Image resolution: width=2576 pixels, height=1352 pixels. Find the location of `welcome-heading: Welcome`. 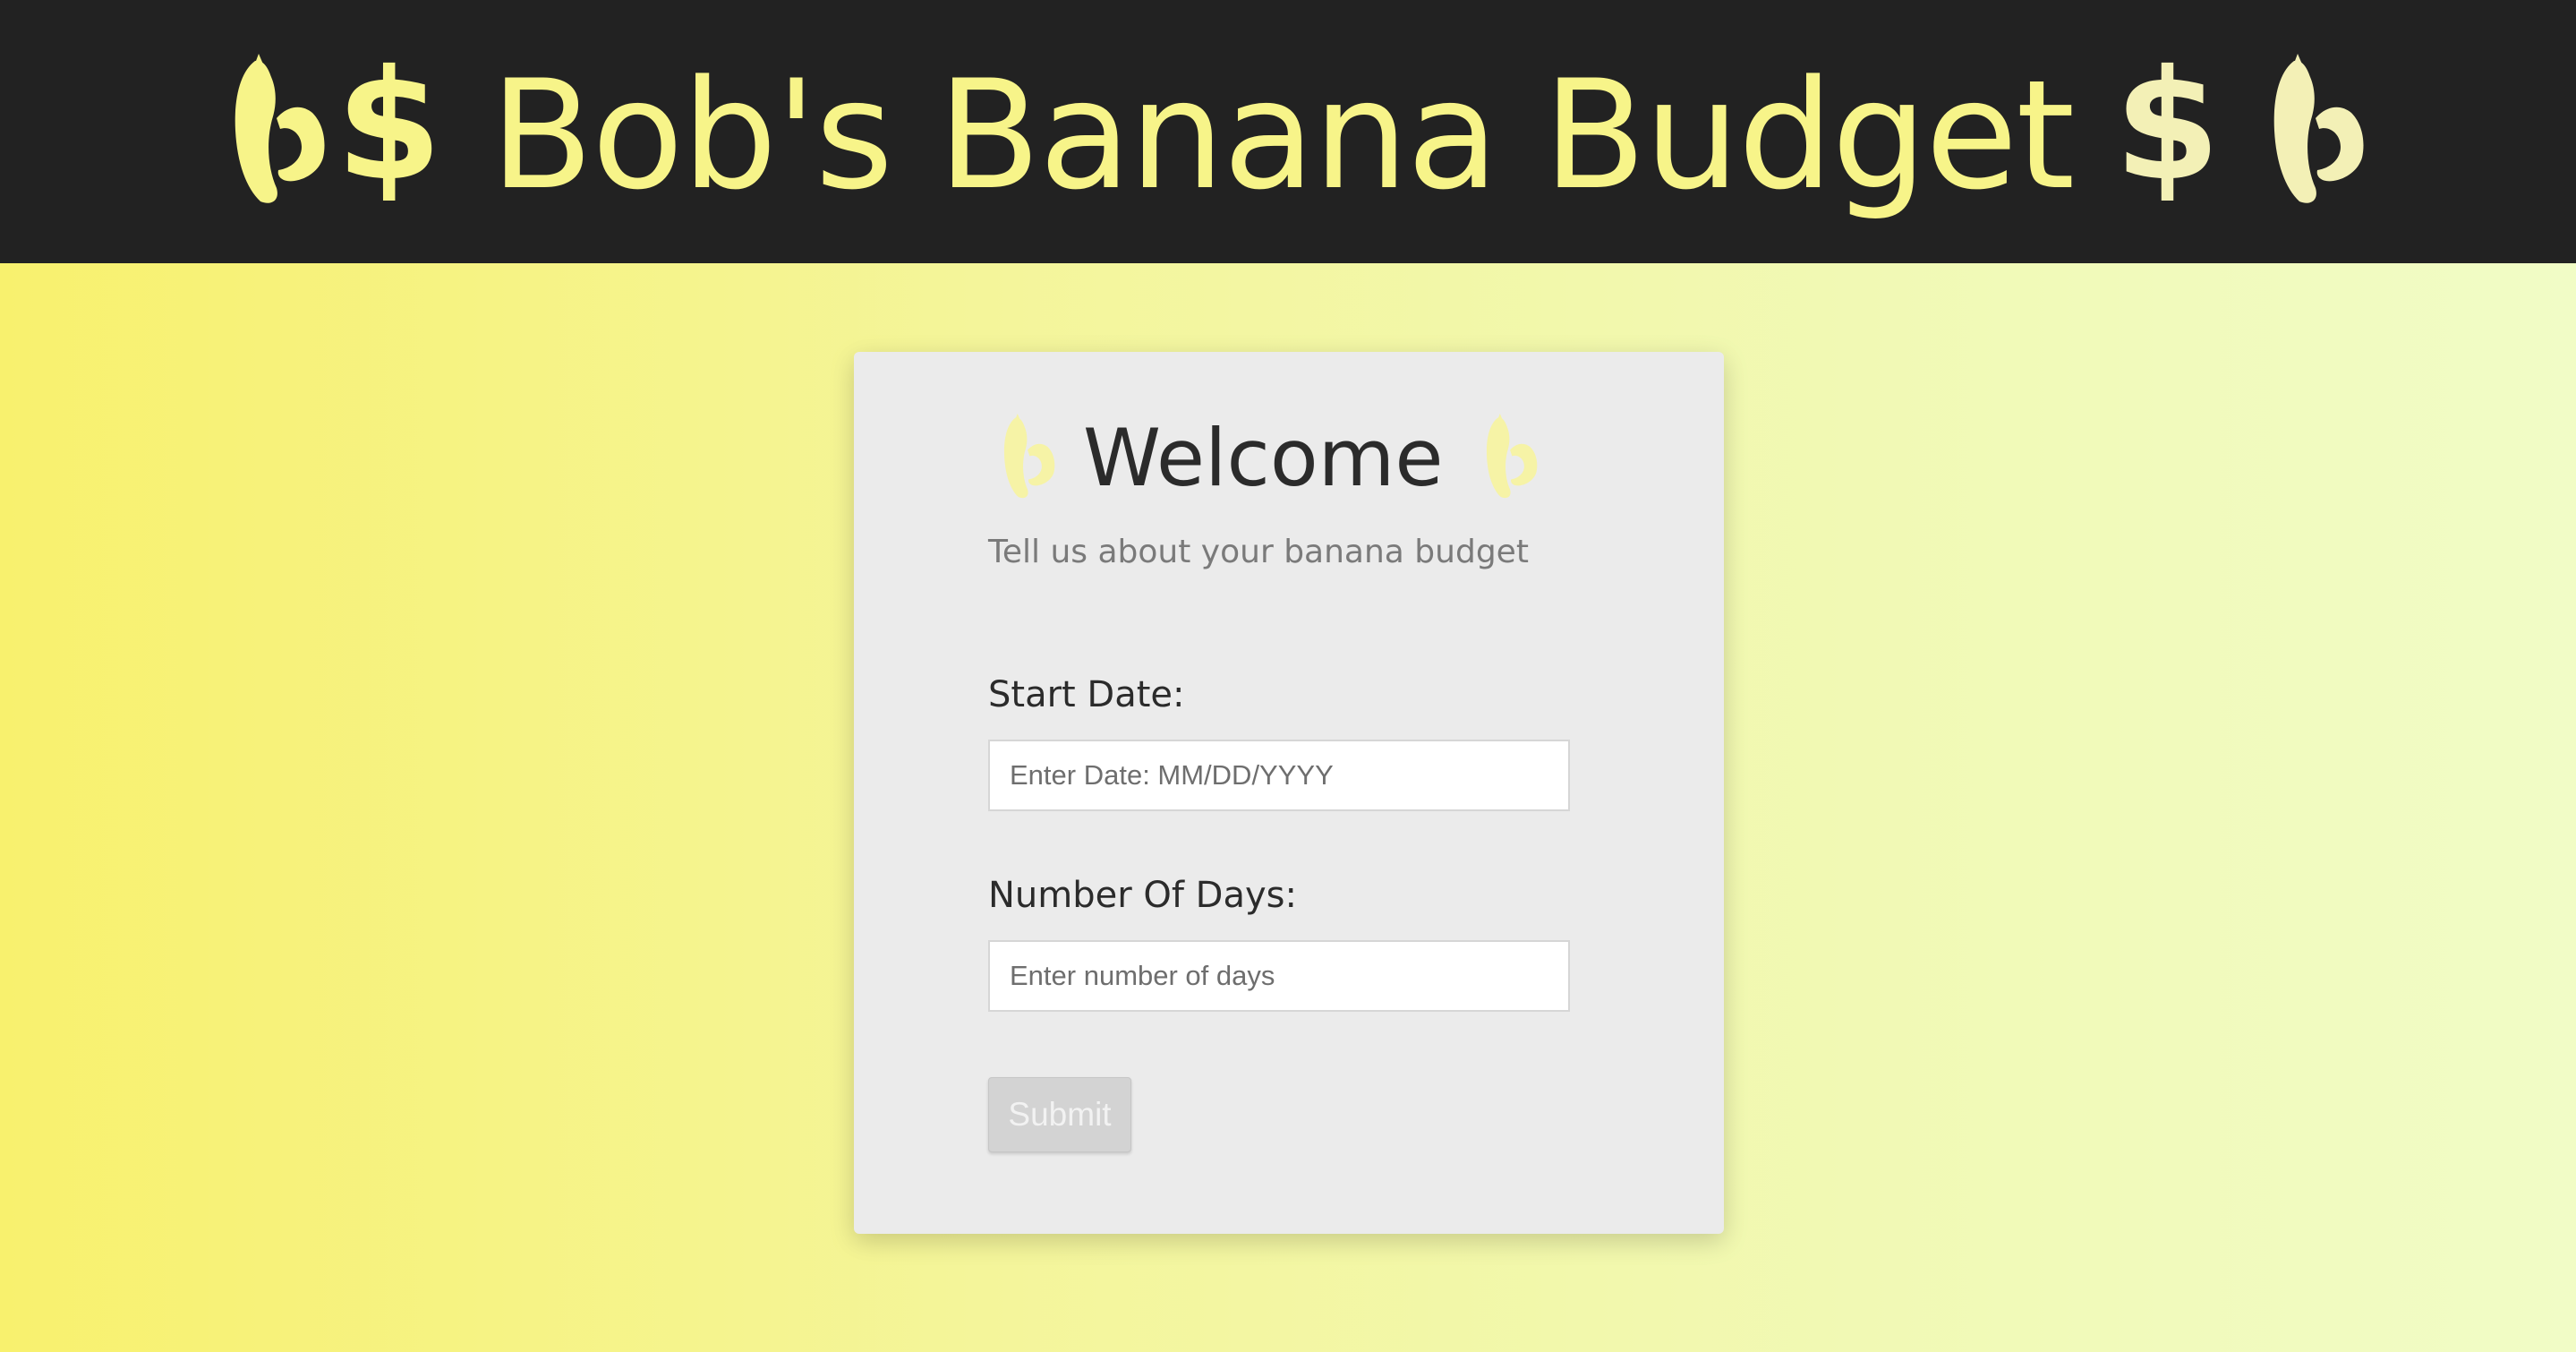

welcome-heading: Welcome is located at coordinates (1280, 458).